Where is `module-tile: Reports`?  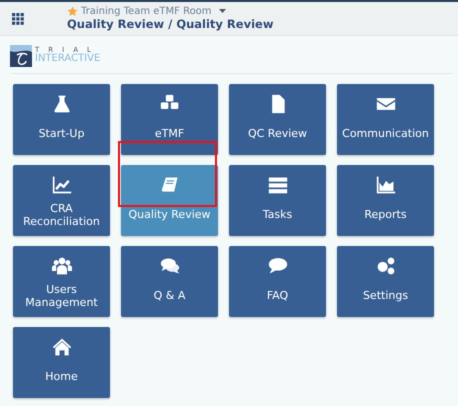 module-tile: Reports is located at coordinates (385, 200).